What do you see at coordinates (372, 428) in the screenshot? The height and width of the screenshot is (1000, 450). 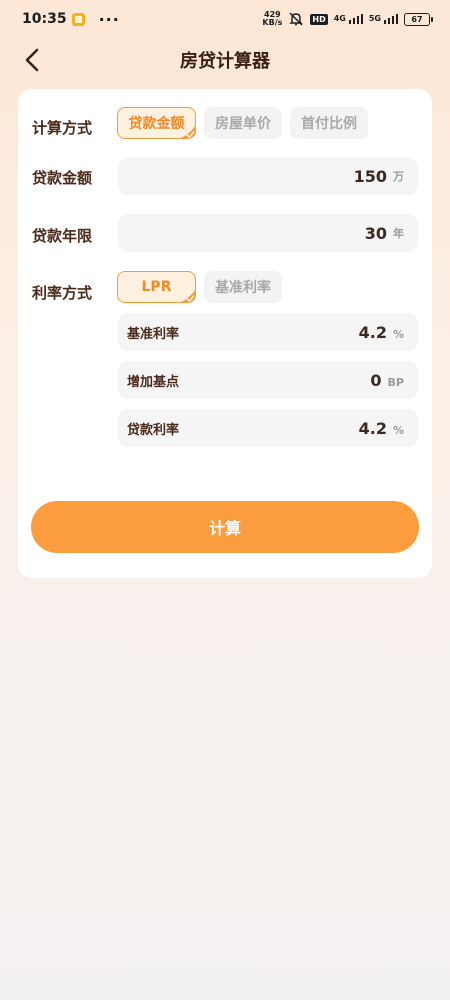 I see `loan-rate-value: 4.2` at bounding box center [372, 428].